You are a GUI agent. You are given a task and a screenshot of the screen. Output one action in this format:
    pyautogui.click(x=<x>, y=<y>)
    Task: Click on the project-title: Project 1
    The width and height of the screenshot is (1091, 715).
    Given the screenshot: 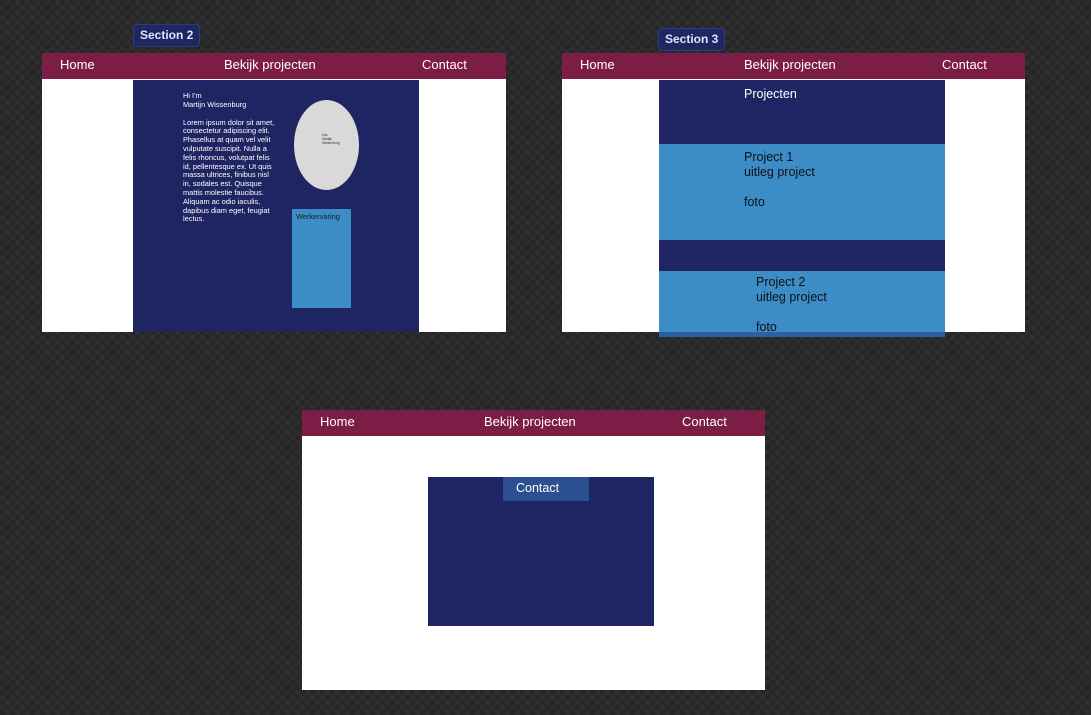 What is the action you would take?
    pyautogui.click(x=769, y=157)
    